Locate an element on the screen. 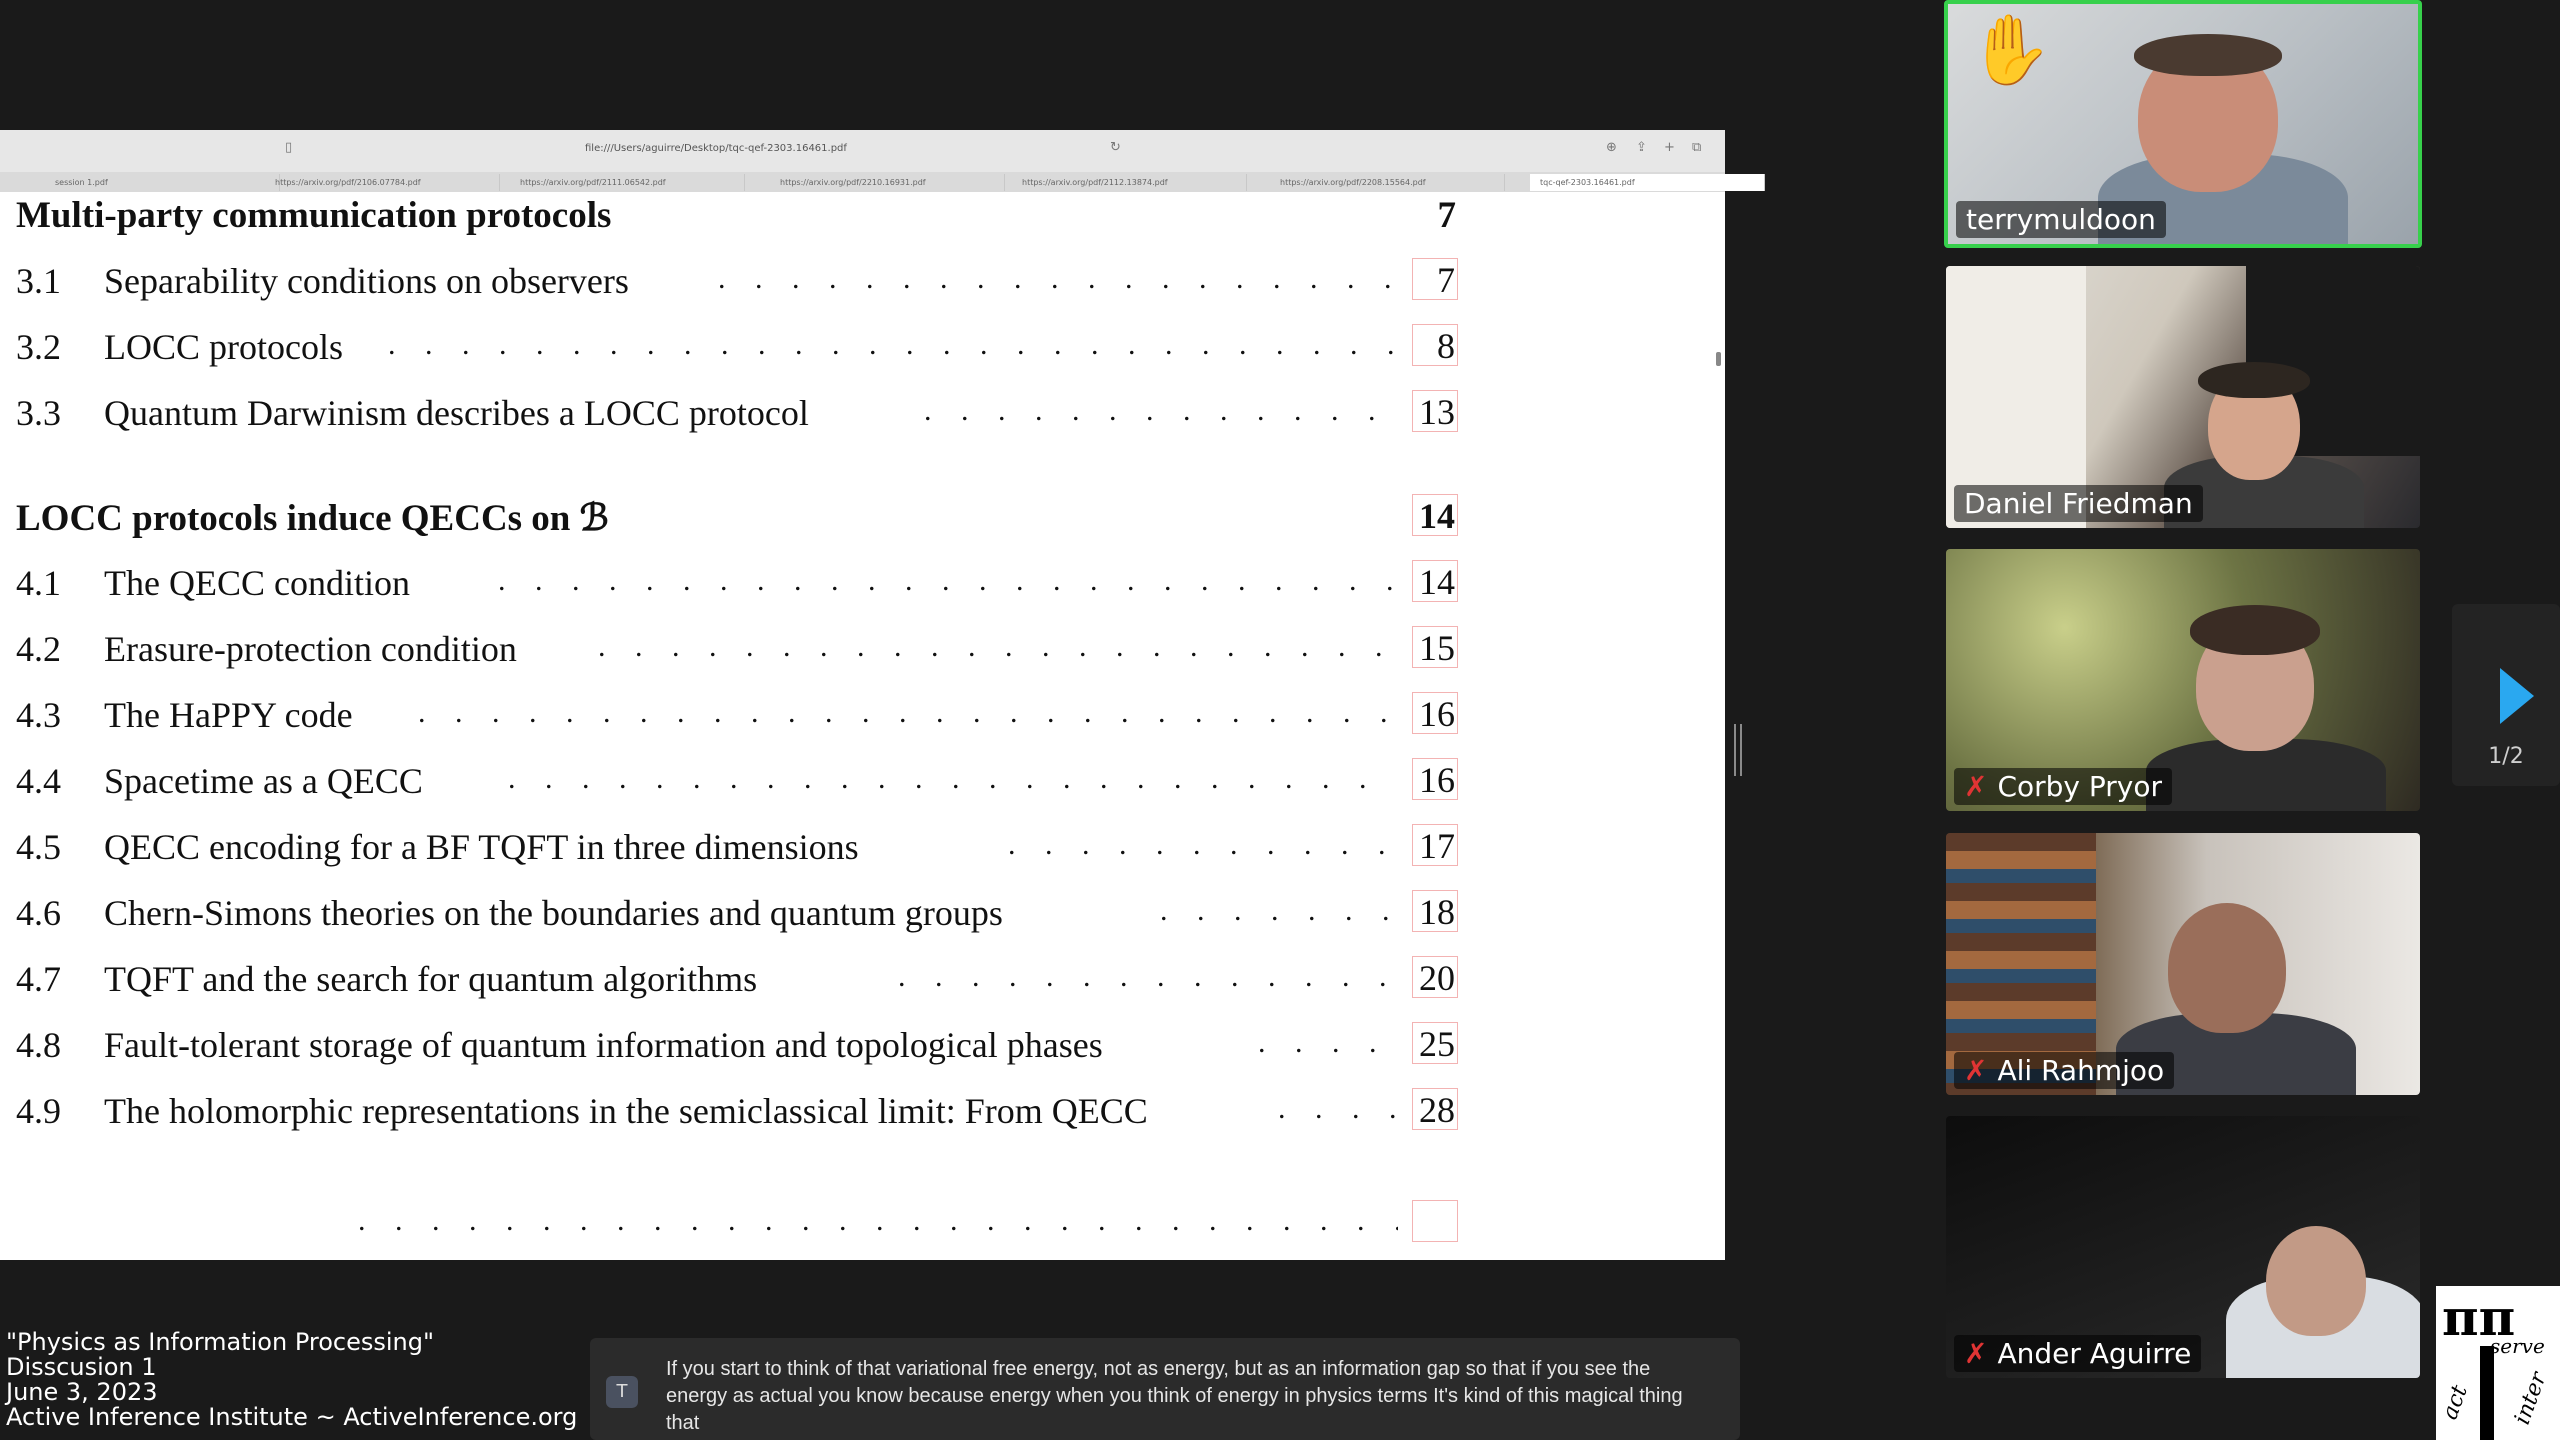  view-splitter-handle is located at coordinates (1738, 750).